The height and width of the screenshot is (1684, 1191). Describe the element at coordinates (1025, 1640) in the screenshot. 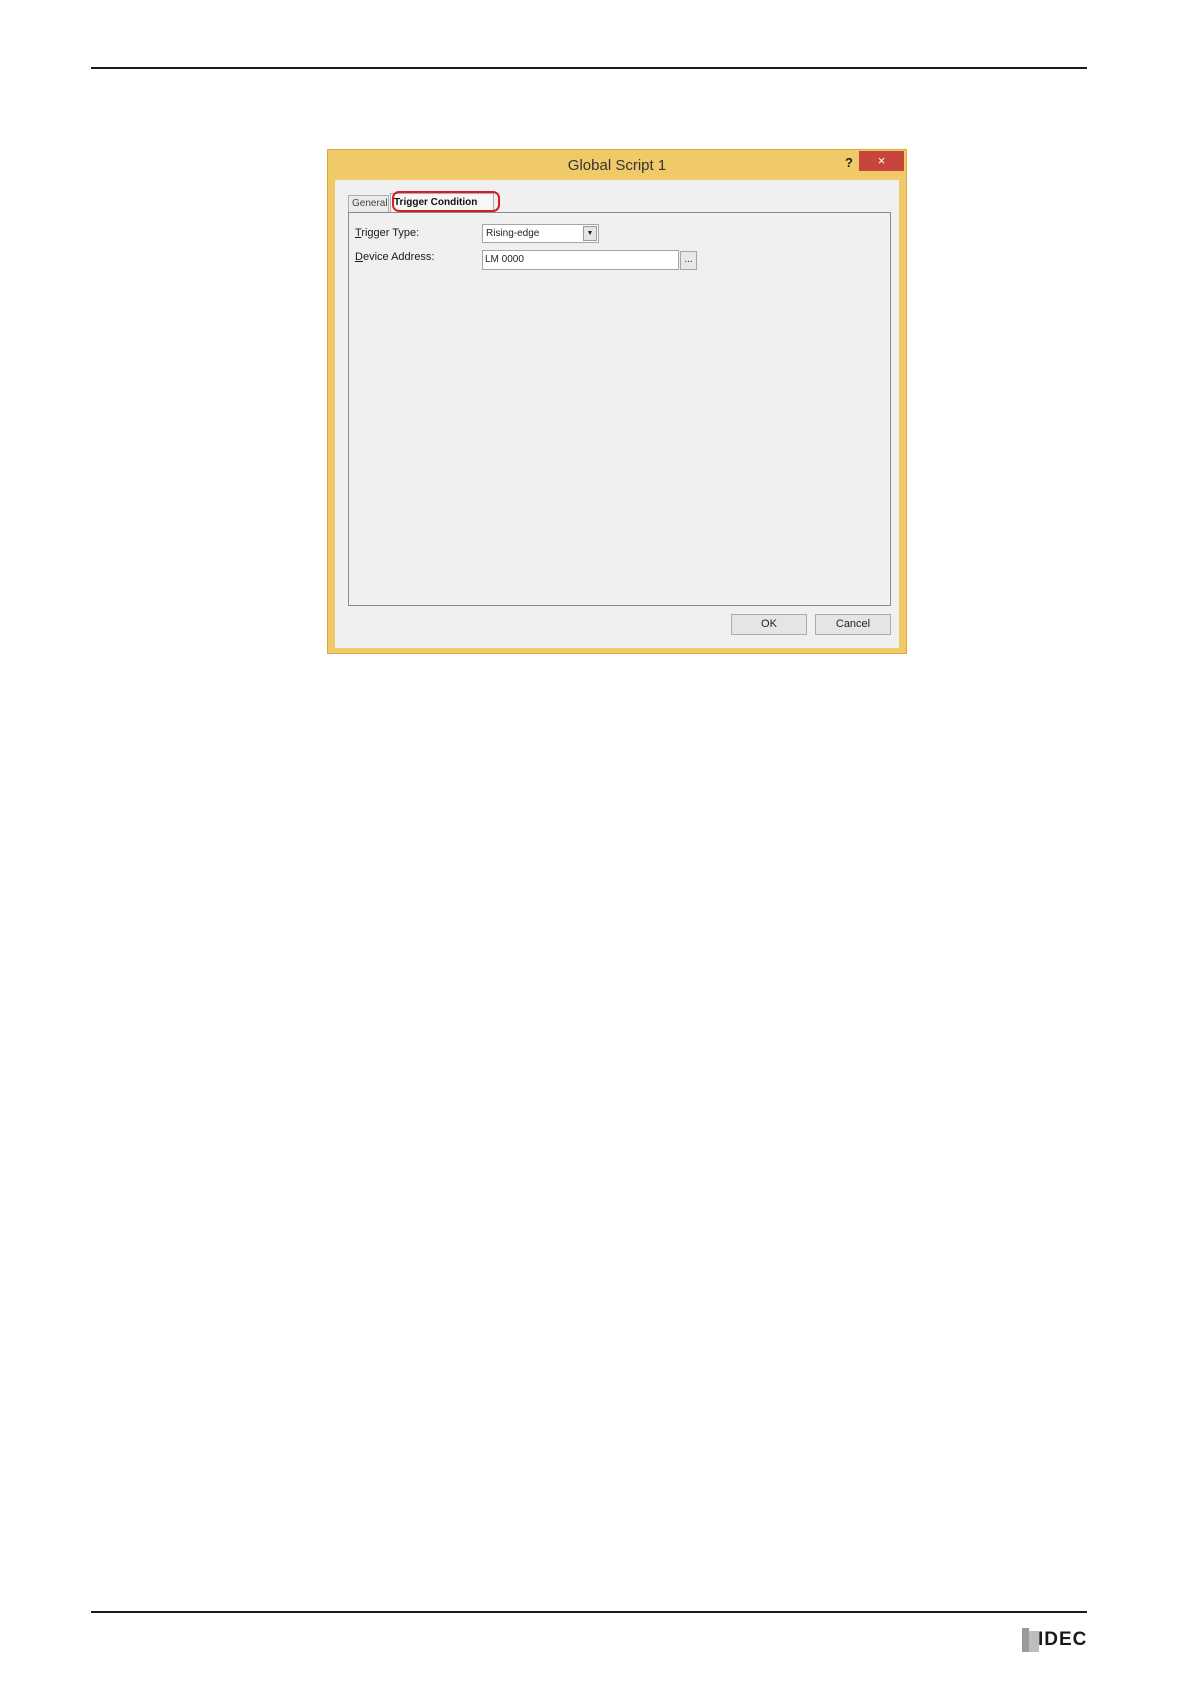

I see `logo-mark` at that location.